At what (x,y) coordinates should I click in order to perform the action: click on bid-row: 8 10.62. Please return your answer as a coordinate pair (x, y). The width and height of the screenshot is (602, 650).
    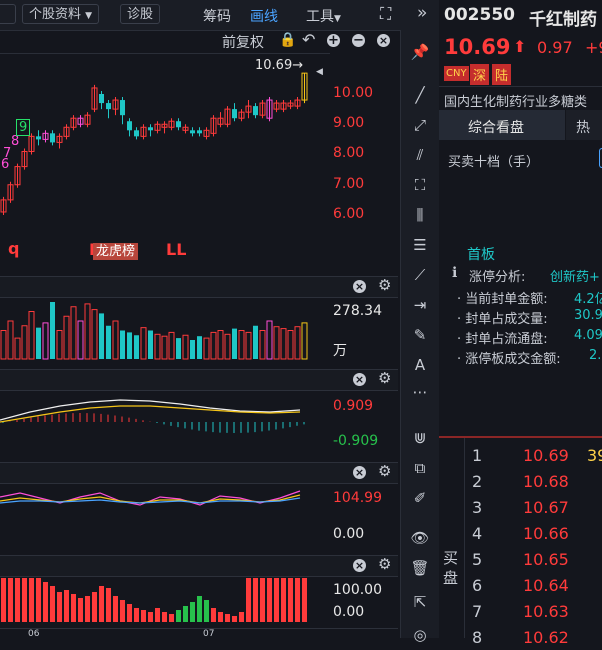
    Looking at the image, I should click on (520, 637).